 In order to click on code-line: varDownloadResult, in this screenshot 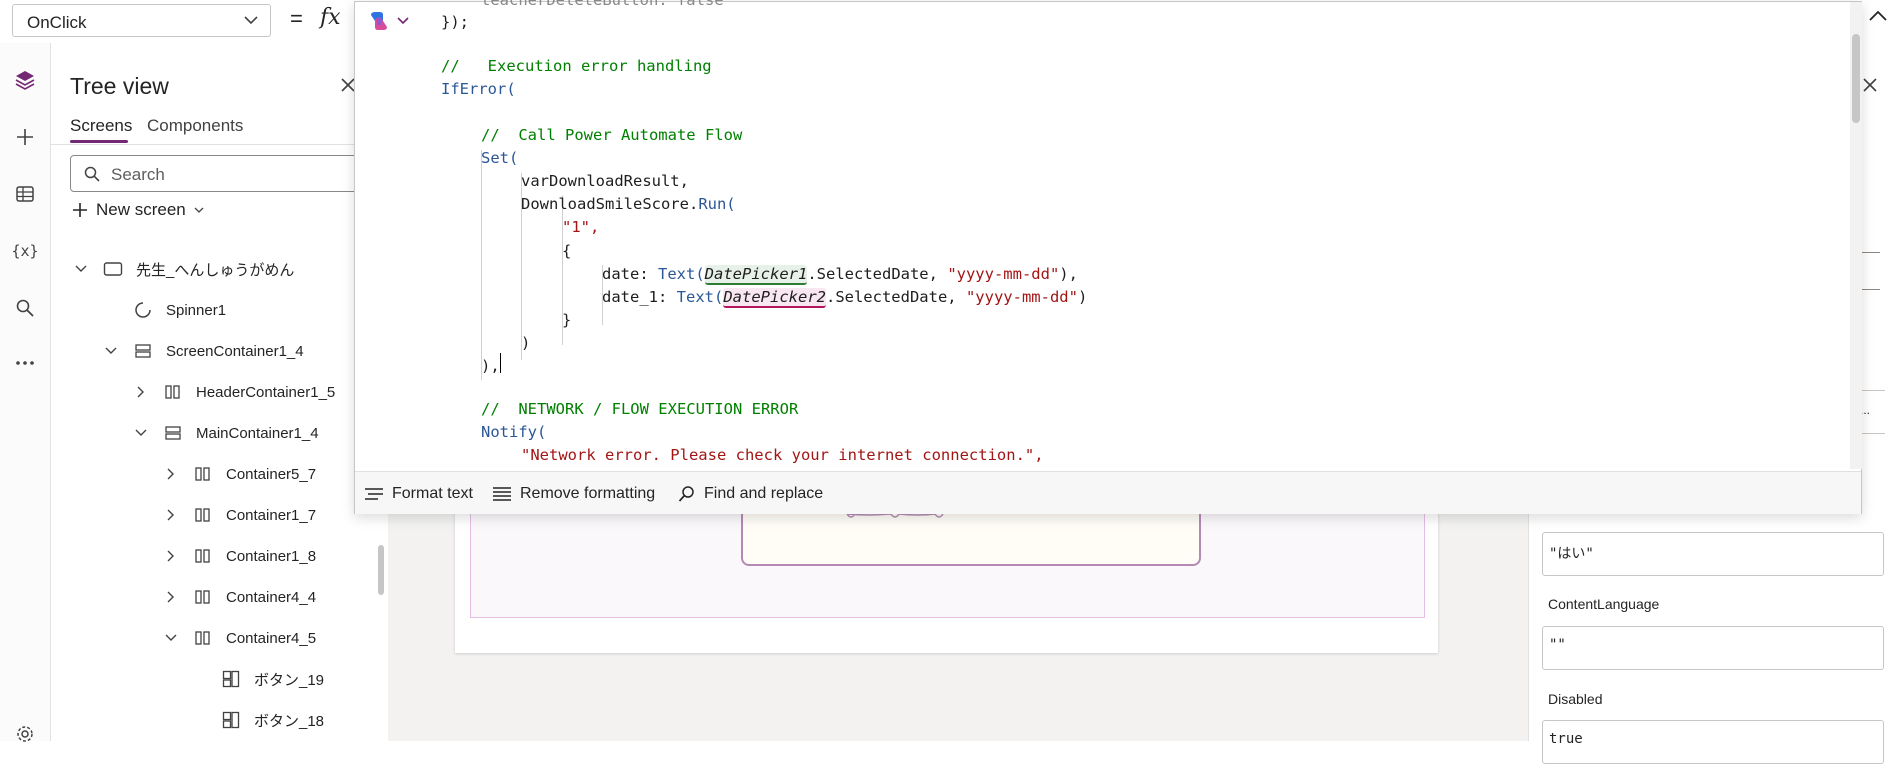, I will do `click(605, 181)`.